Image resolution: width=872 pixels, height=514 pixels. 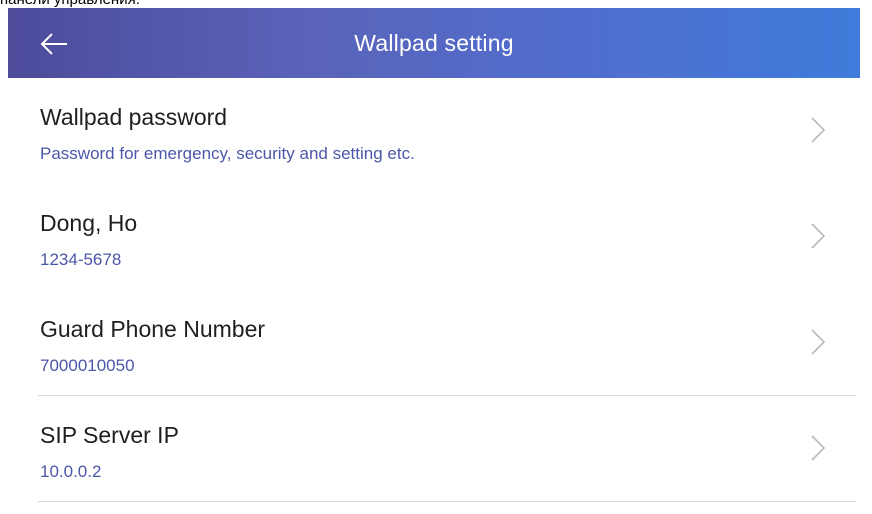 What do you see at coordinates (87, 365) in the screenshot?
I see `item-subtitle: 7000010050` at bounding box center [87, 365].